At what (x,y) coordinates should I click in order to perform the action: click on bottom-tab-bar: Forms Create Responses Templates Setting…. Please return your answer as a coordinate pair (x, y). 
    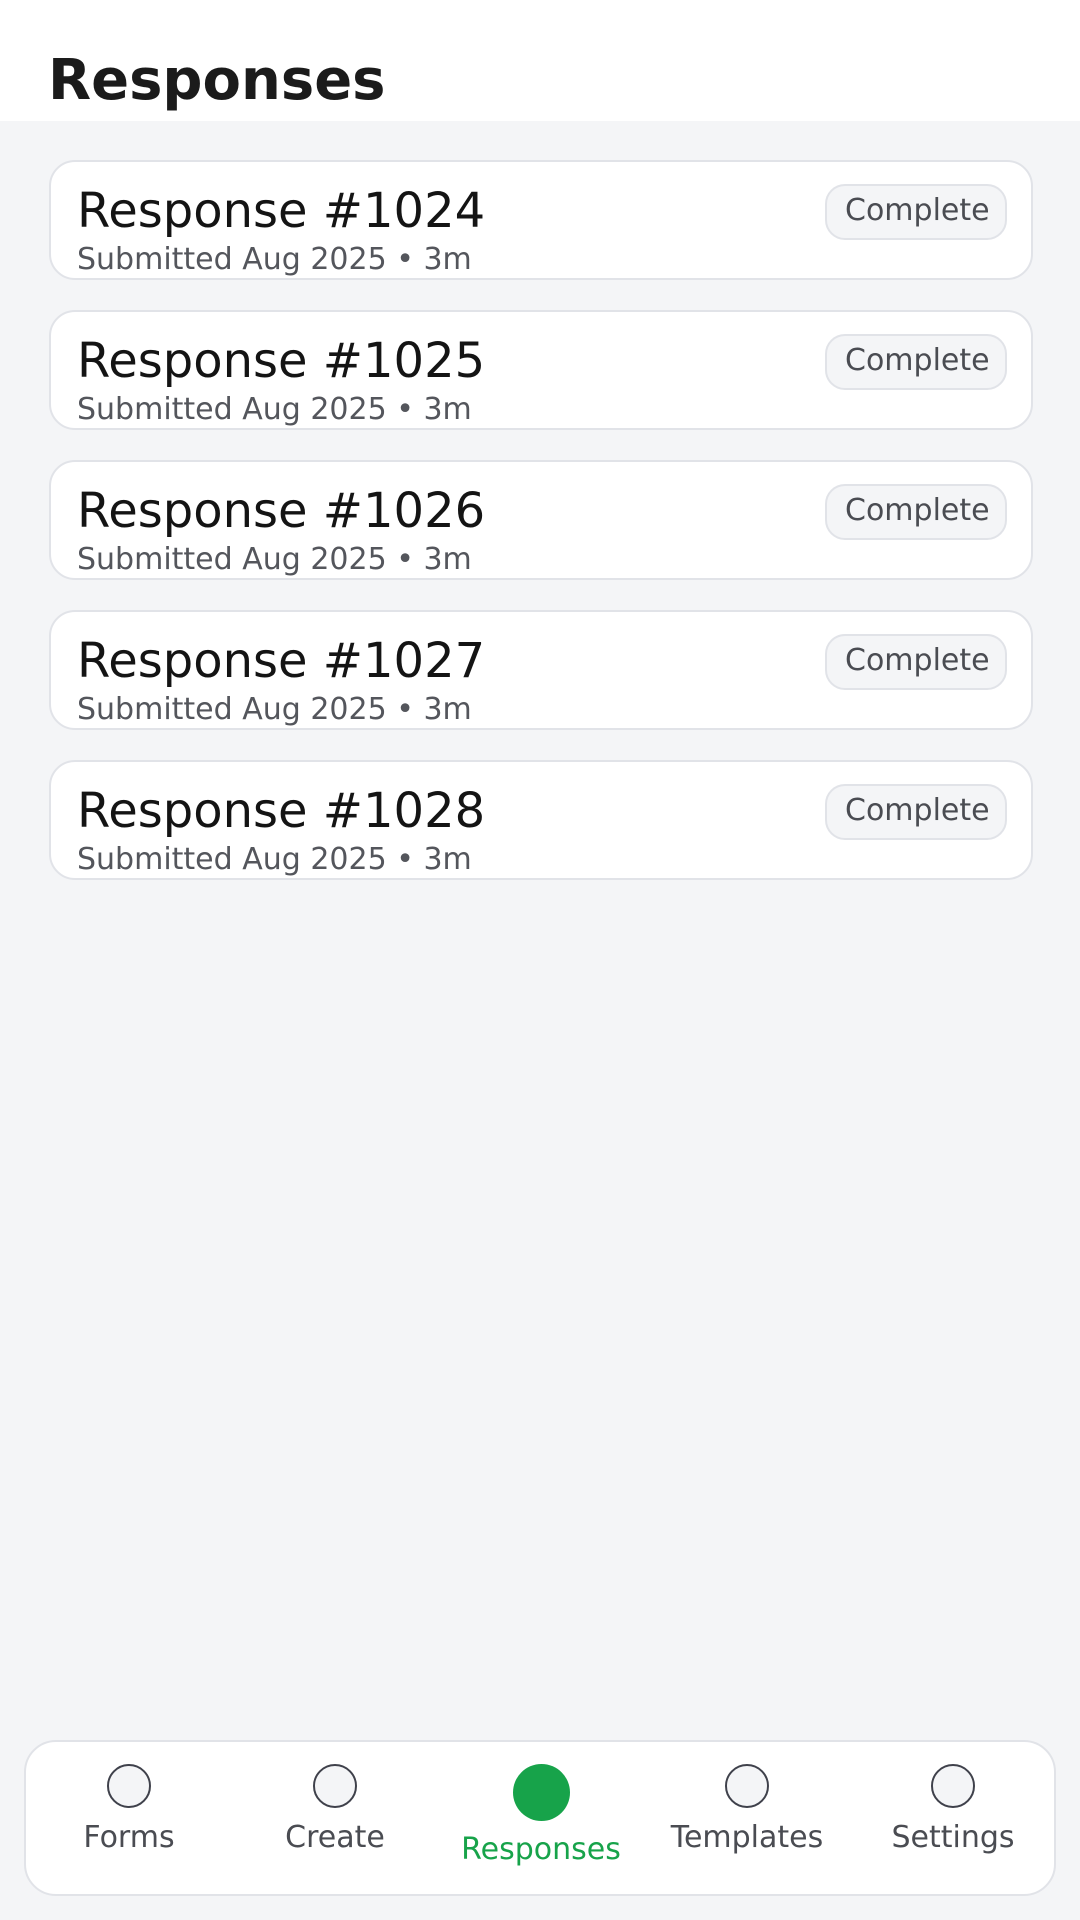
    Looking at the image, I should click on (540, 1818).